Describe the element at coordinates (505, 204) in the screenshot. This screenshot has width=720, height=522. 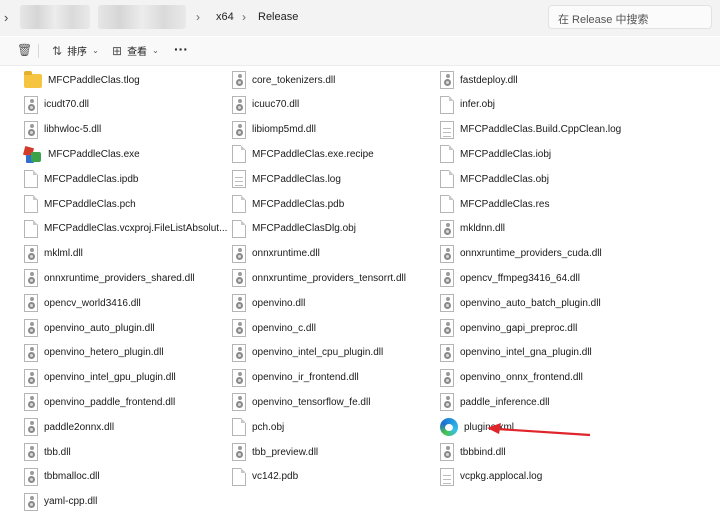
I see `file-name: MFCPaddleClas.res` at that location.